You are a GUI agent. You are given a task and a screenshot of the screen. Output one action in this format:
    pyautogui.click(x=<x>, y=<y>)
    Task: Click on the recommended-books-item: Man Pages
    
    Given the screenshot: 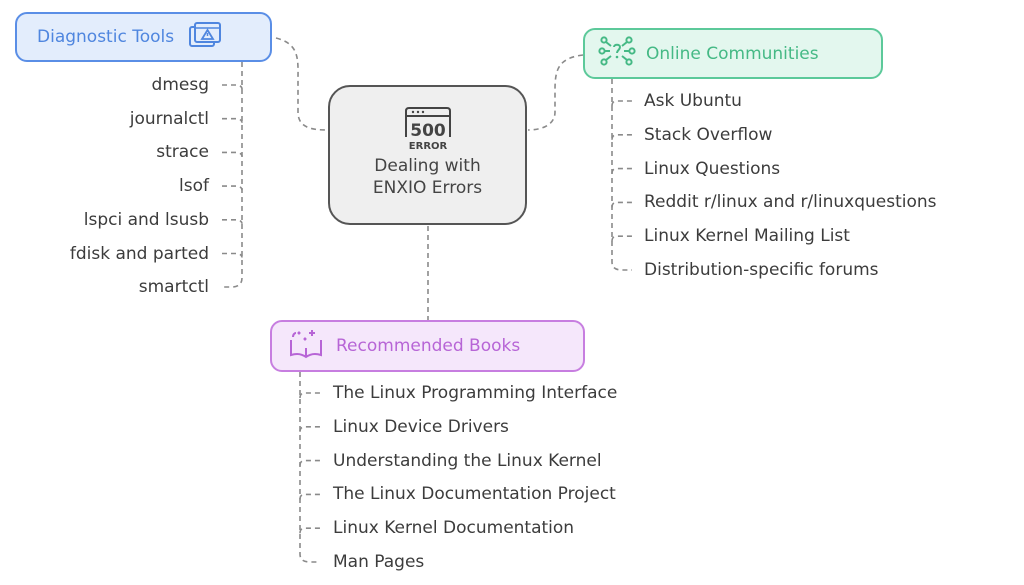 What is the action you would take?
    pyautogui.click(x=378, y=562)
    